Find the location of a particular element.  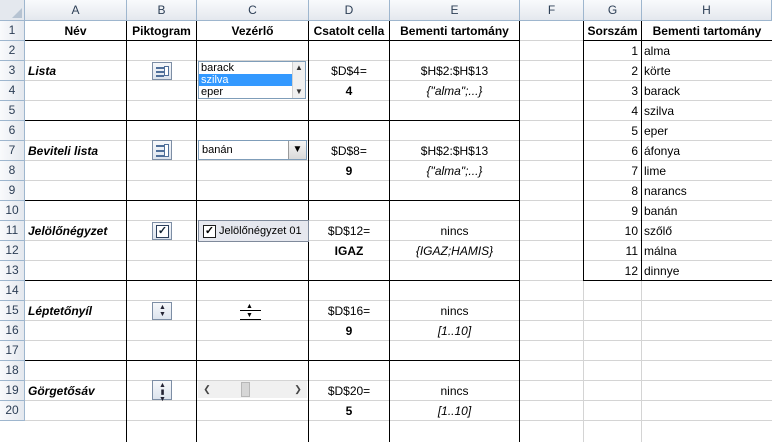

column-header-a: A is located at coordinates (76, 10).